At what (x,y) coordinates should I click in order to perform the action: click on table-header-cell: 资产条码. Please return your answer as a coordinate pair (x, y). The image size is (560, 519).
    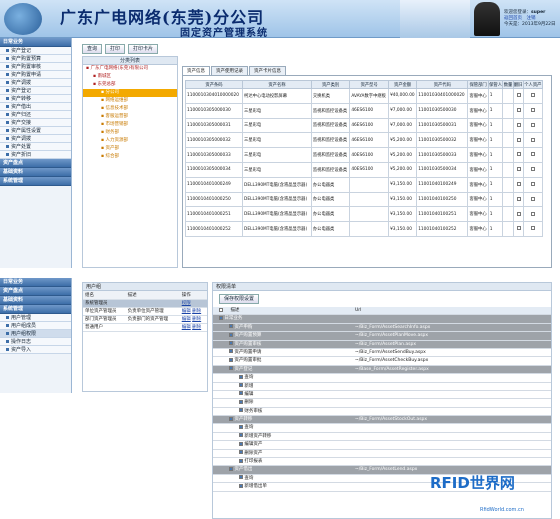
    Looking at the image, I should click on (214, 84).